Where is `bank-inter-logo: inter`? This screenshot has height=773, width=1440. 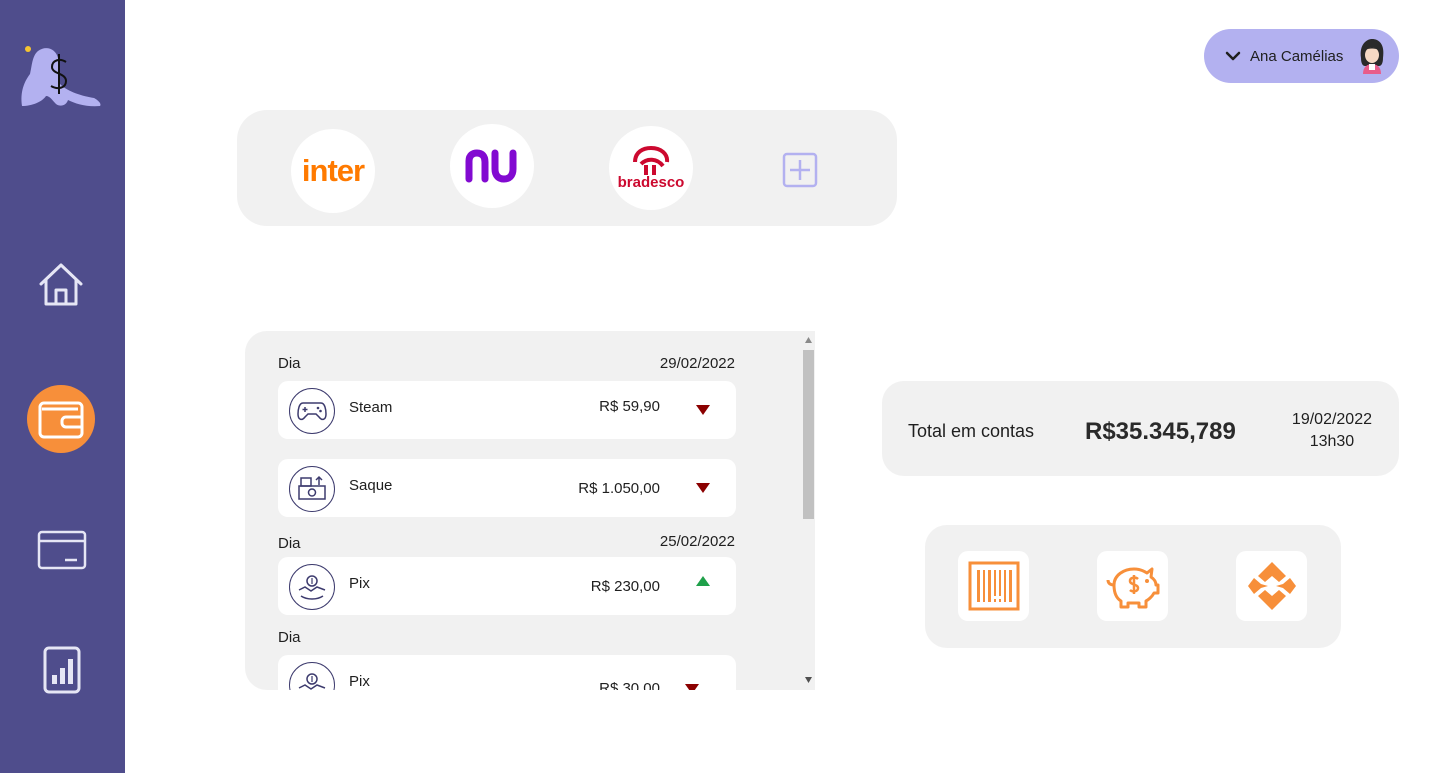
bank-inter-logo: inter is located at coordinates (333, 170).